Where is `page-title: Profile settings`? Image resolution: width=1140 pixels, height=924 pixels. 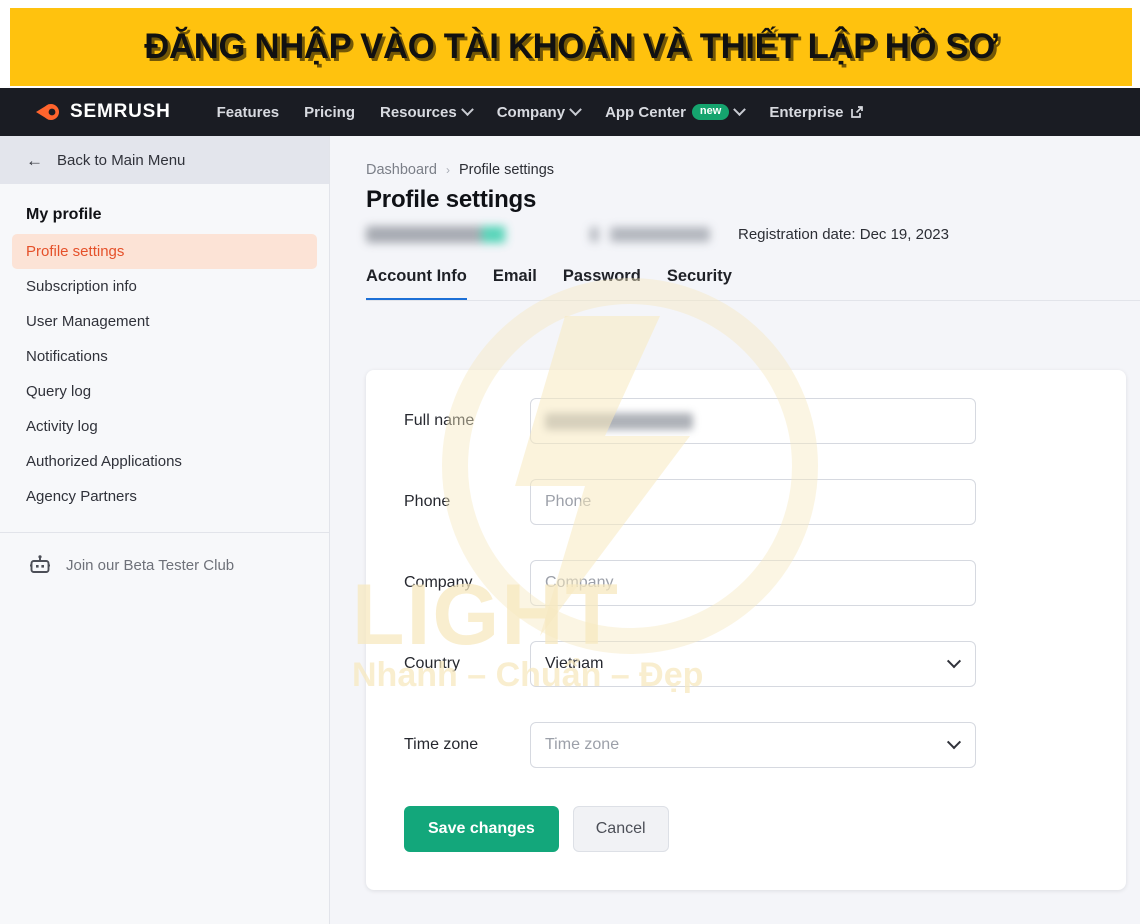 page-title: Profile settings is located at coordinates (451, 199).